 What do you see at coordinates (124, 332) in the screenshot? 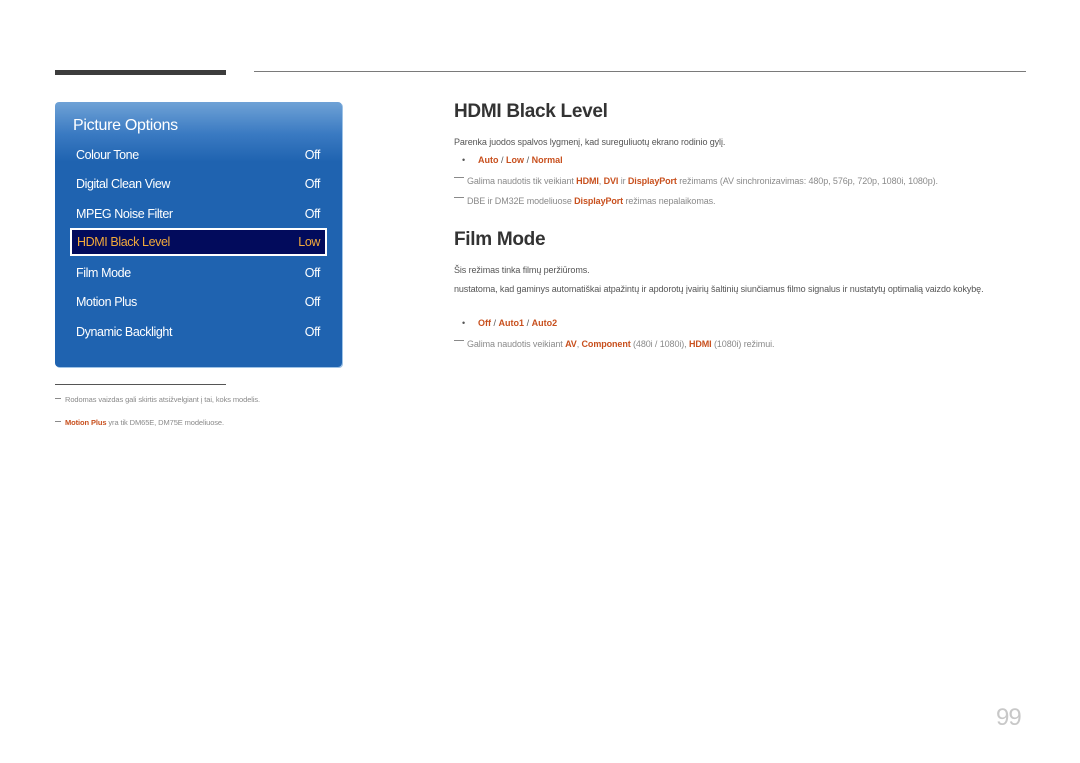
I see `menu-item-label: Dynamic Backlight` at bounding box center [124, 332].